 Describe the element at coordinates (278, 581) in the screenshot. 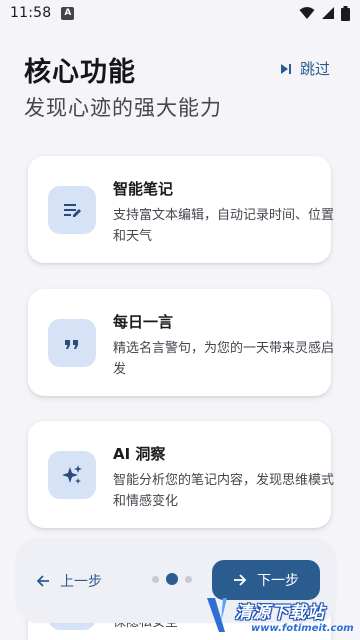

I see `next-label: 下一步` at that location.